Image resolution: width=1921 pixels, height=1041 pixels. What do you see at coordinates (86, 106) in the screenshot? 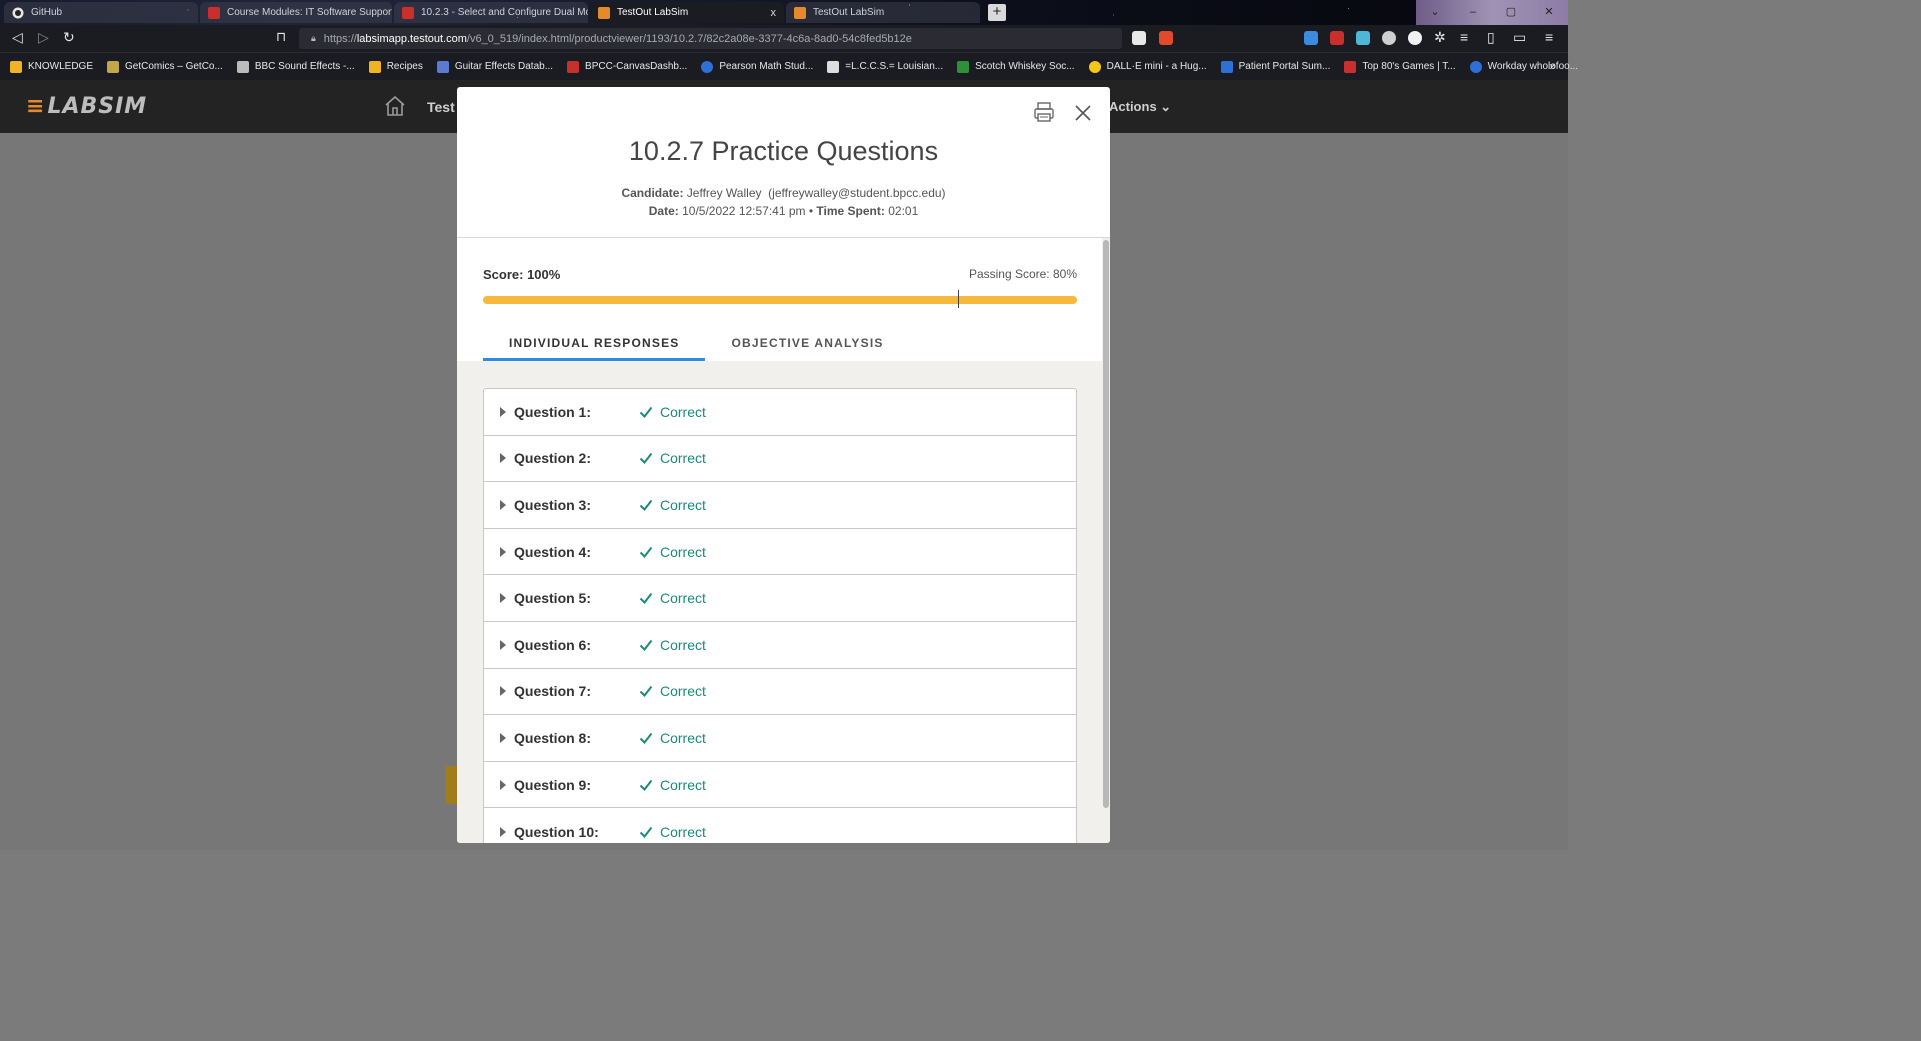
I see `labsim-logo: ≡LABSIM` at bounding box center [86, 106].